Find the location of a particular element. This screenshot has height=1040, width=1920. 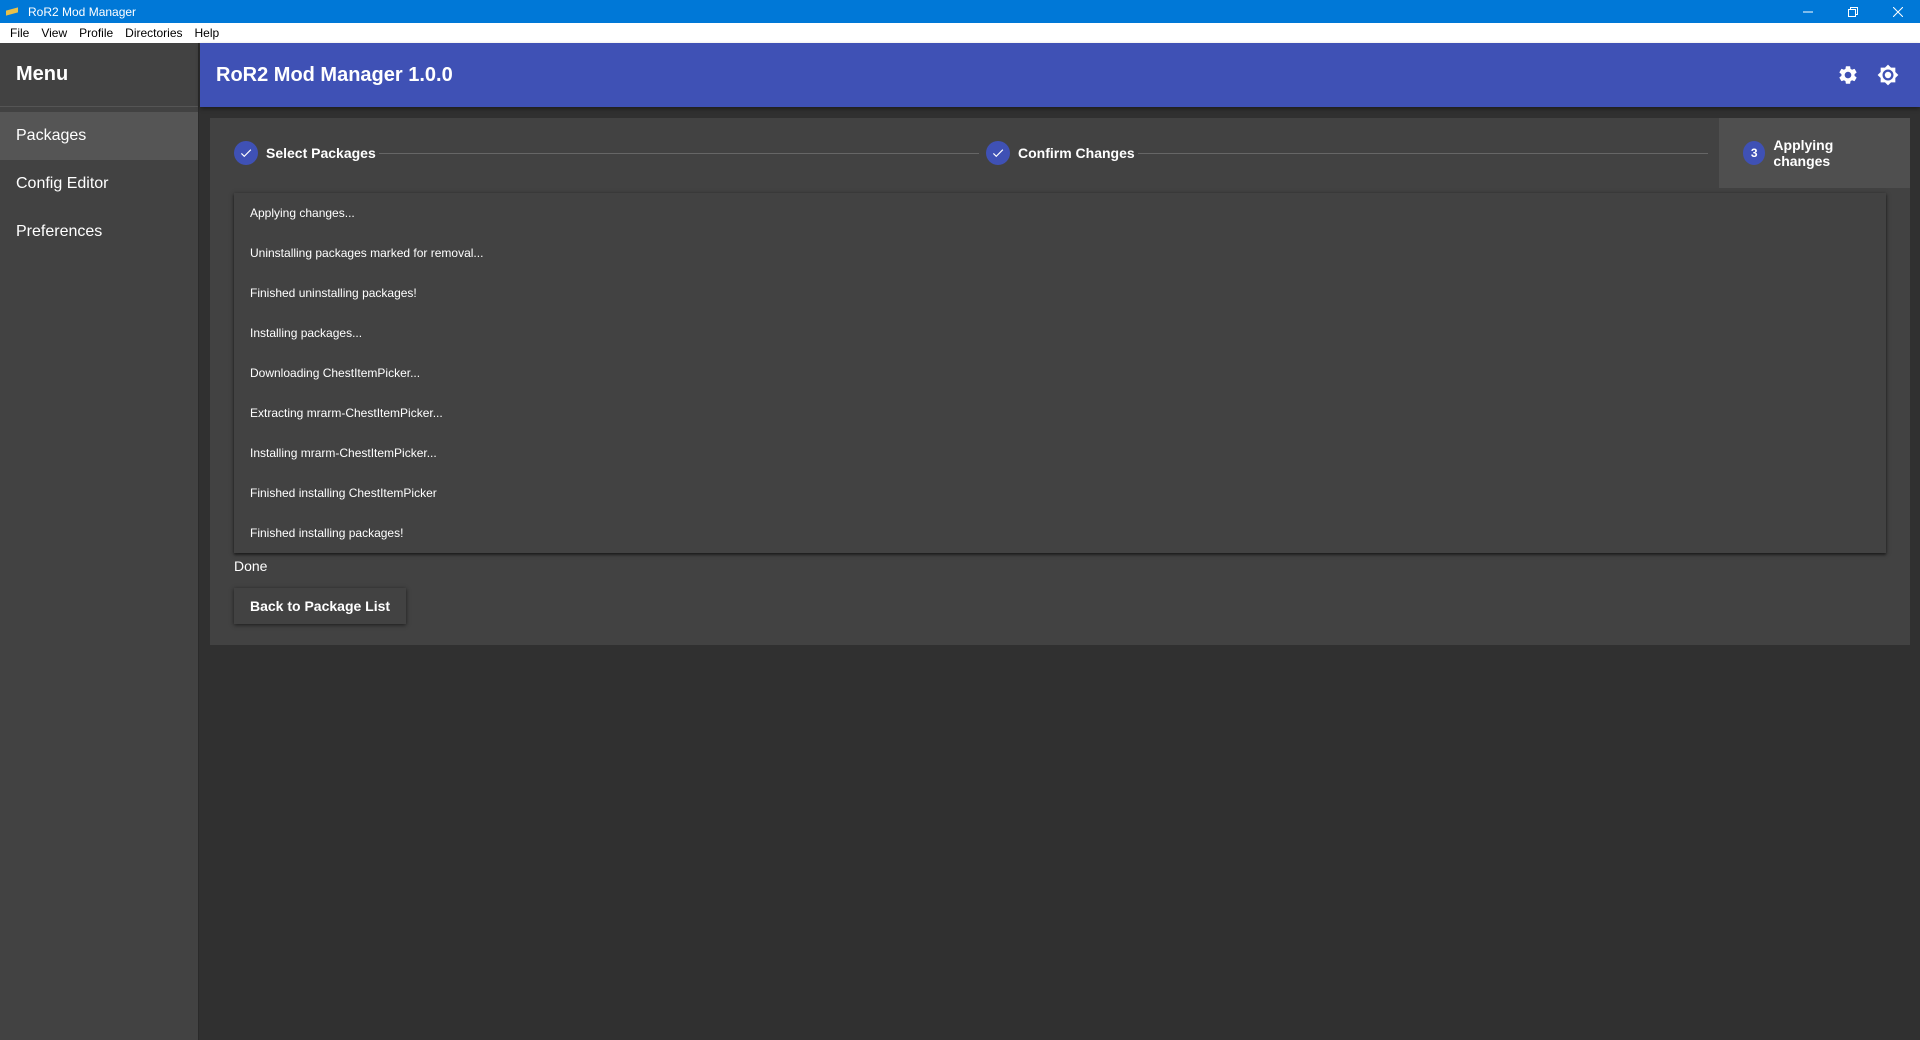

sidebar-item-packages: Packages is located at coordinates (99, 136).